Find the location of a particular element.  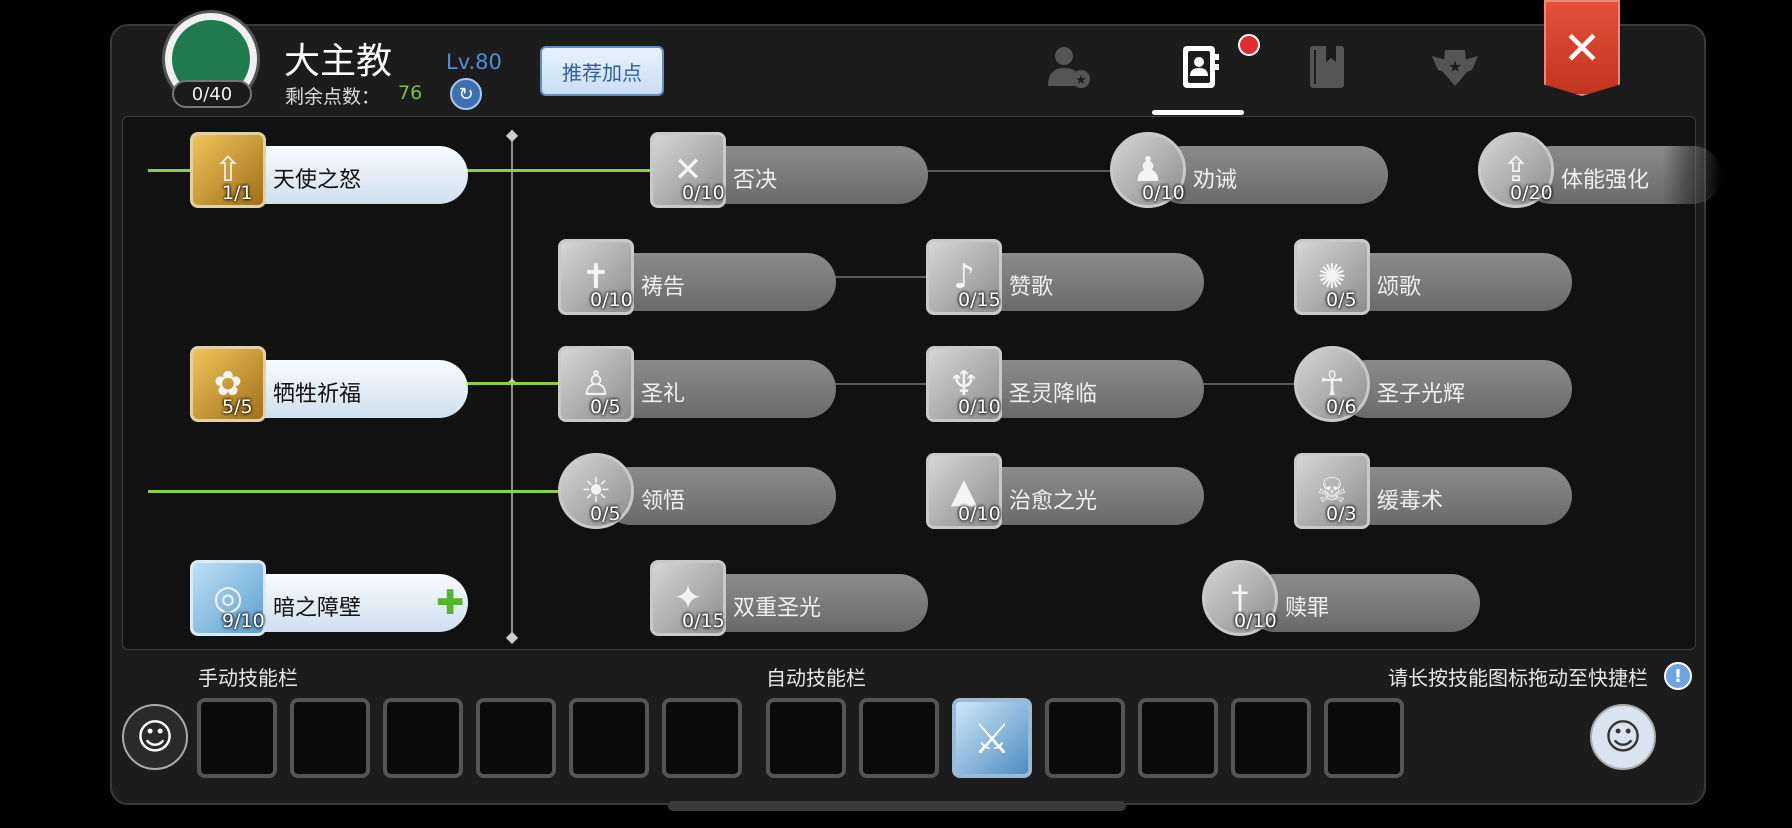

skill-name: 治愈之光 is located at coordinates (1053, 501).